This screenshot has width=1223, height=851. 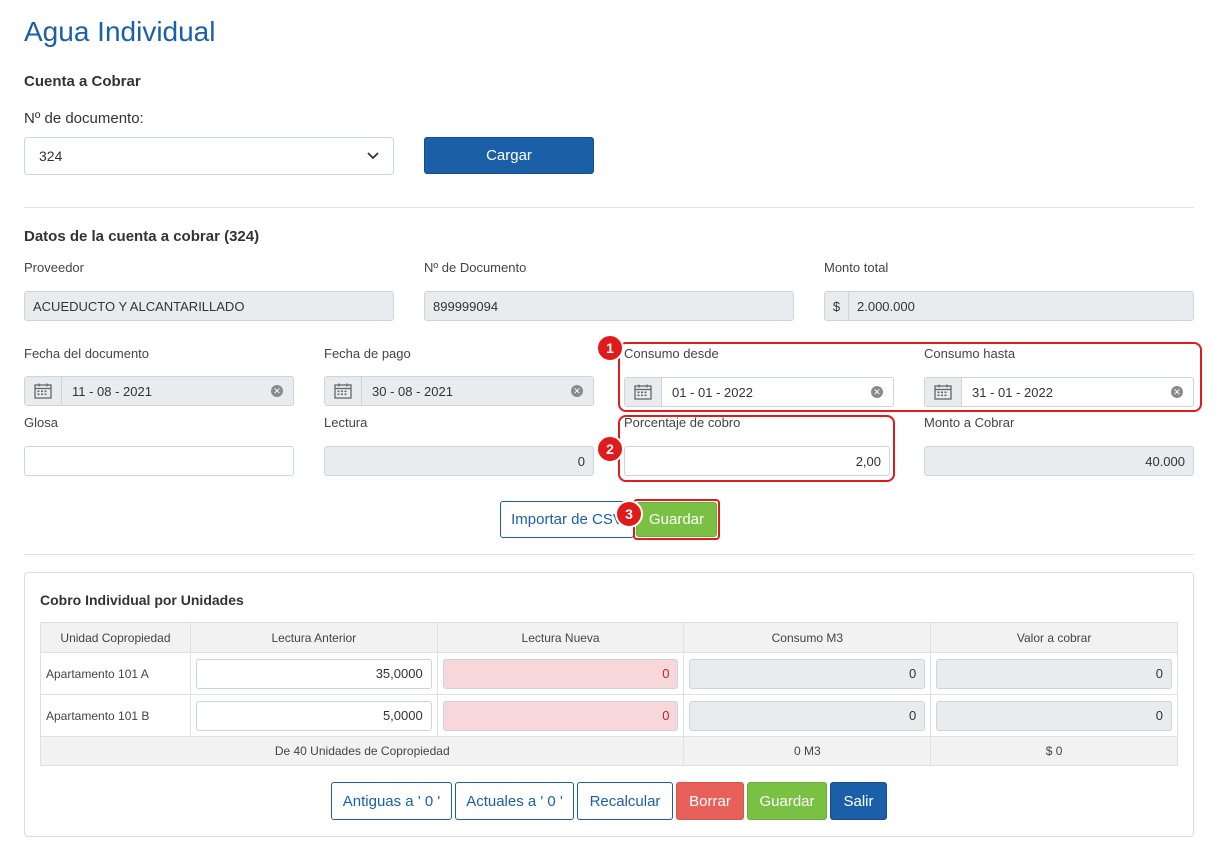 I want to click on fecha-pago-field: 30 - 08 - 2021 ✕, so click(x=459, y=391).